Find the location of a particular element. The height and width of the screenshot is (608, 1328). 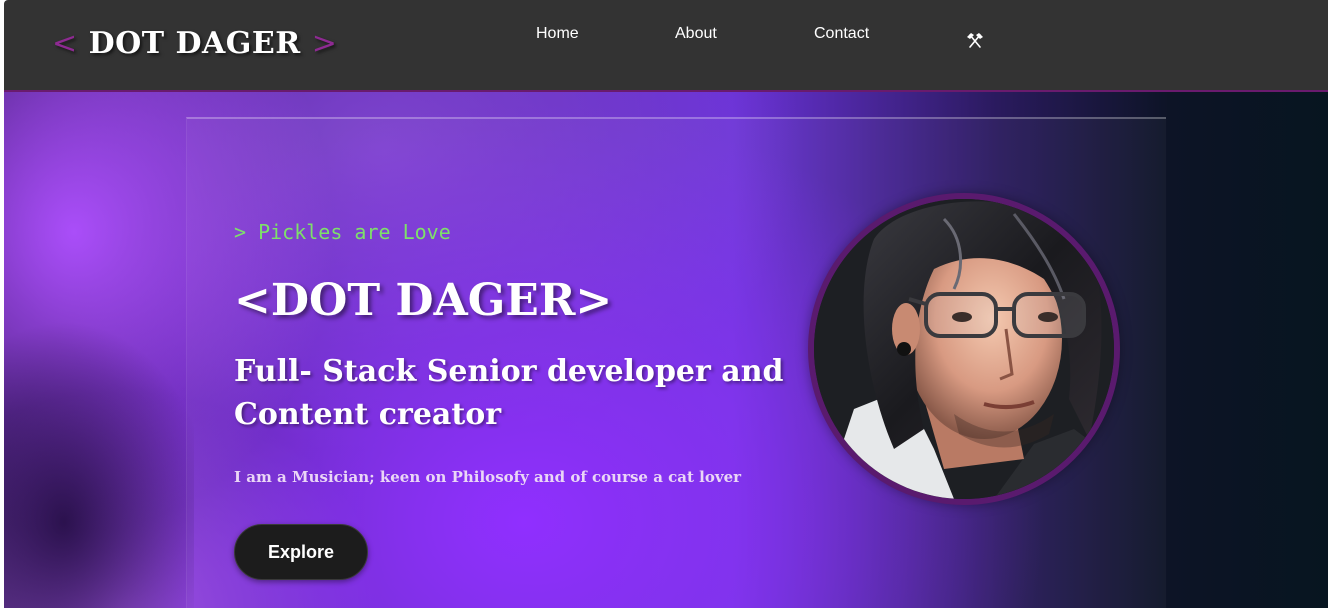

hero-tagline: > Pickles are Love is located at coordinates (342, 232).